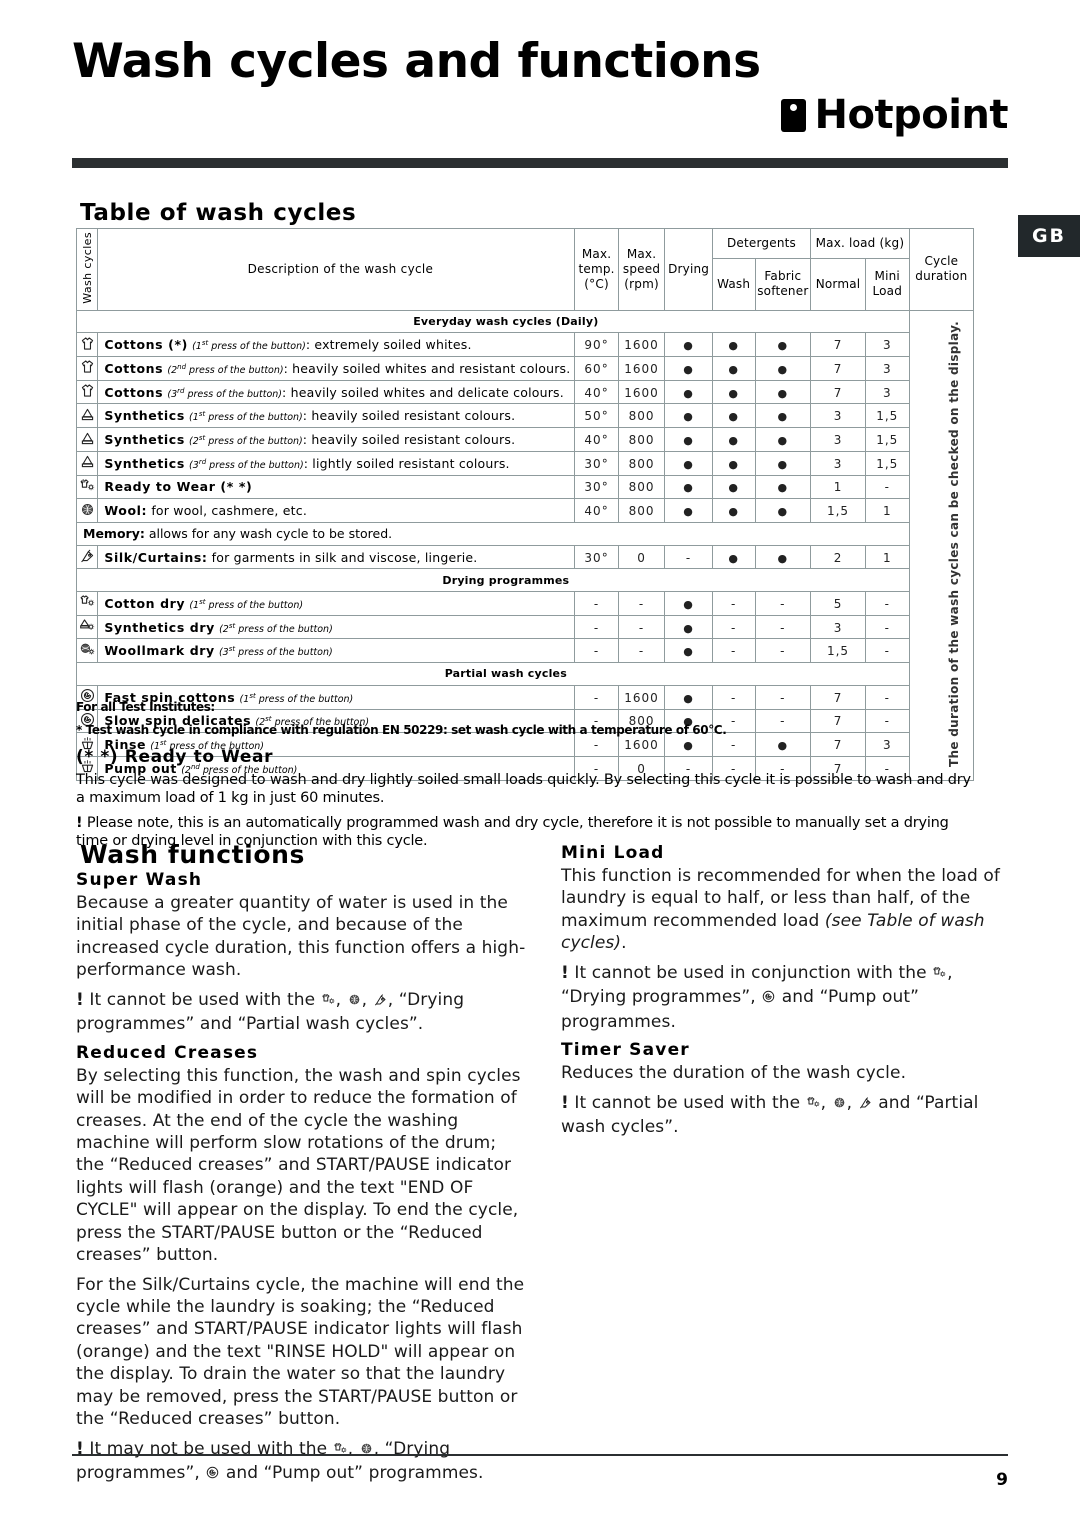 Image resolution: width=1080 pixels, height=1528 pixels. Describe the element at coordinates (596, 416) in the screenshot. I see `cell-max-temp: 50°` at that location.